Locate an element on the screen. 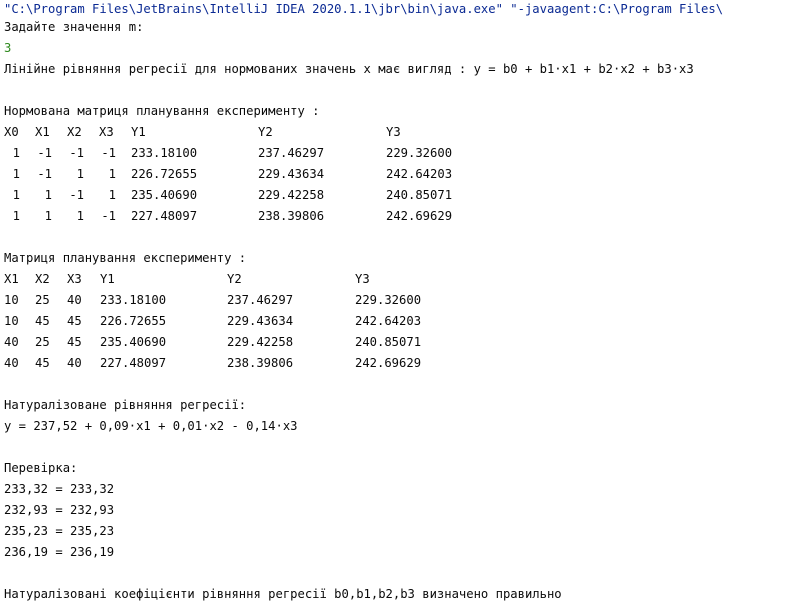 This screenshot has width=785, height=616. table-row: 10 45 45 226.72655 229.43634 242.64203 is located at coordinates (392, 321).